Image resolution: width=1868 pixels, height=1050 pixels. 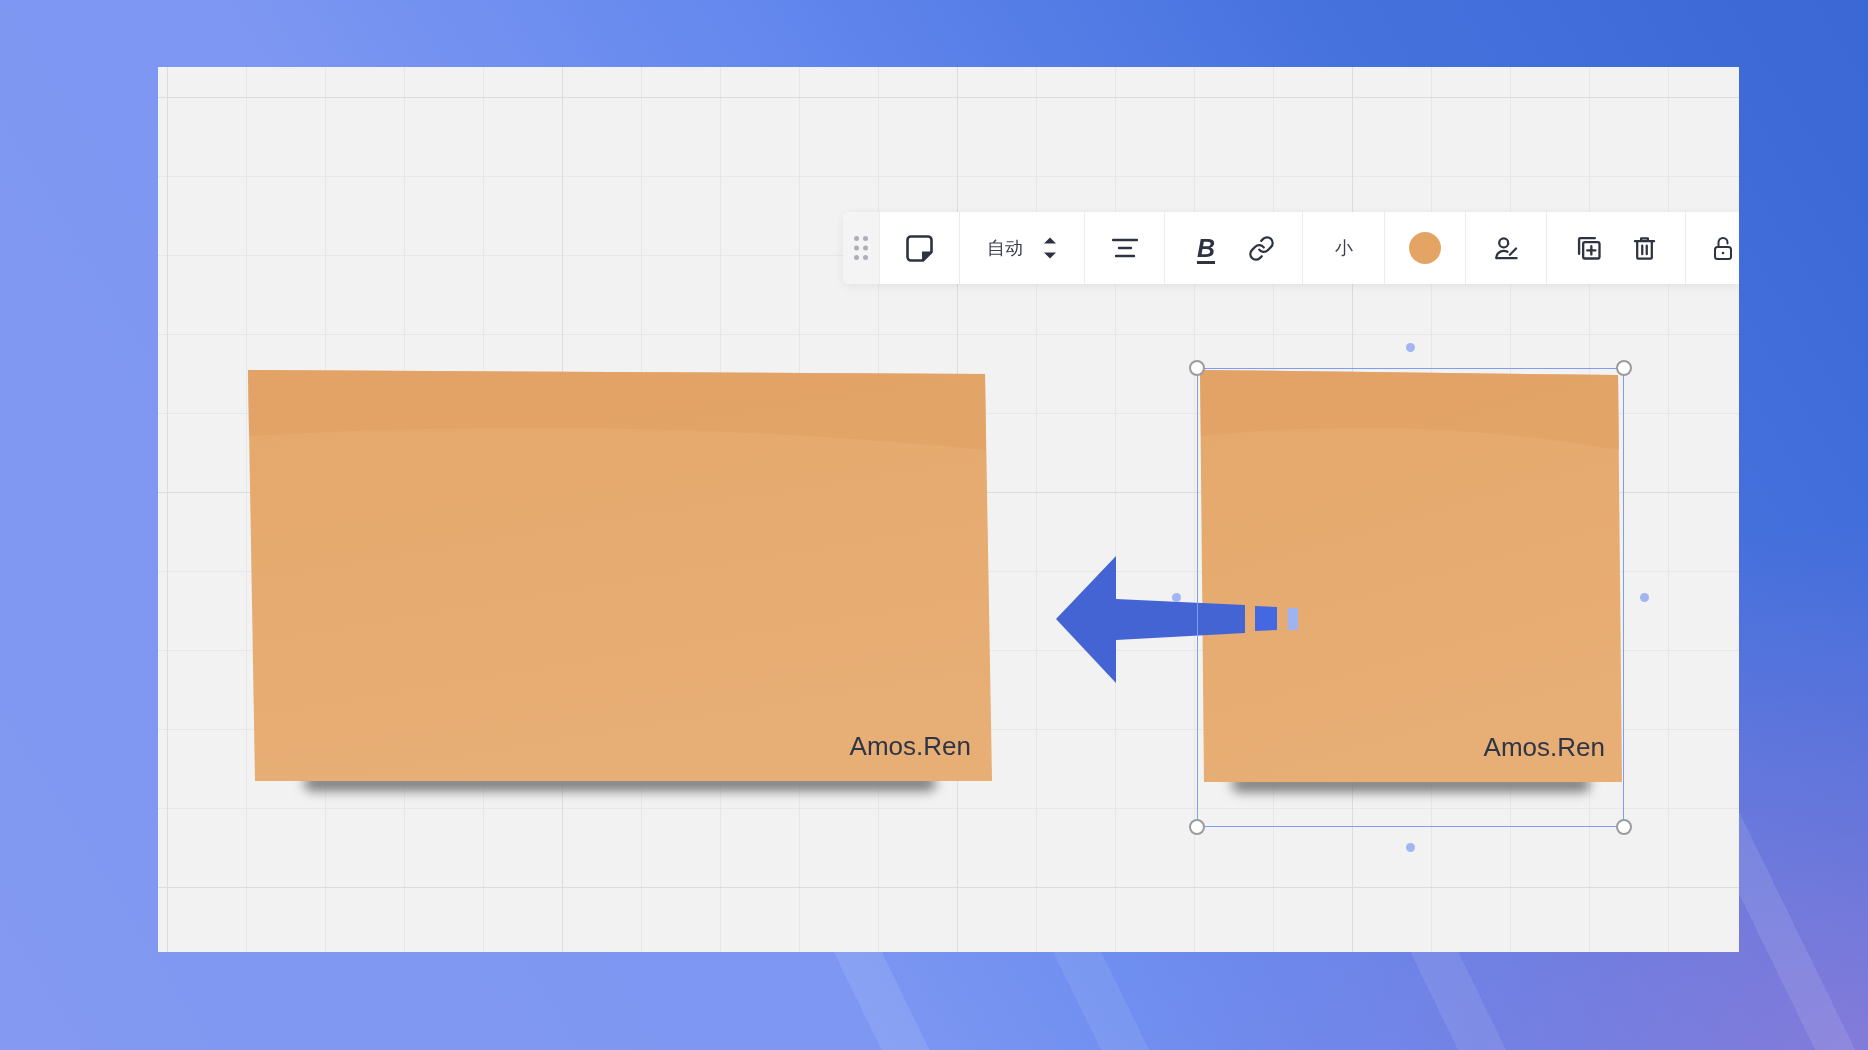 I want to click on drag-handle, so click(x=861, y=248).